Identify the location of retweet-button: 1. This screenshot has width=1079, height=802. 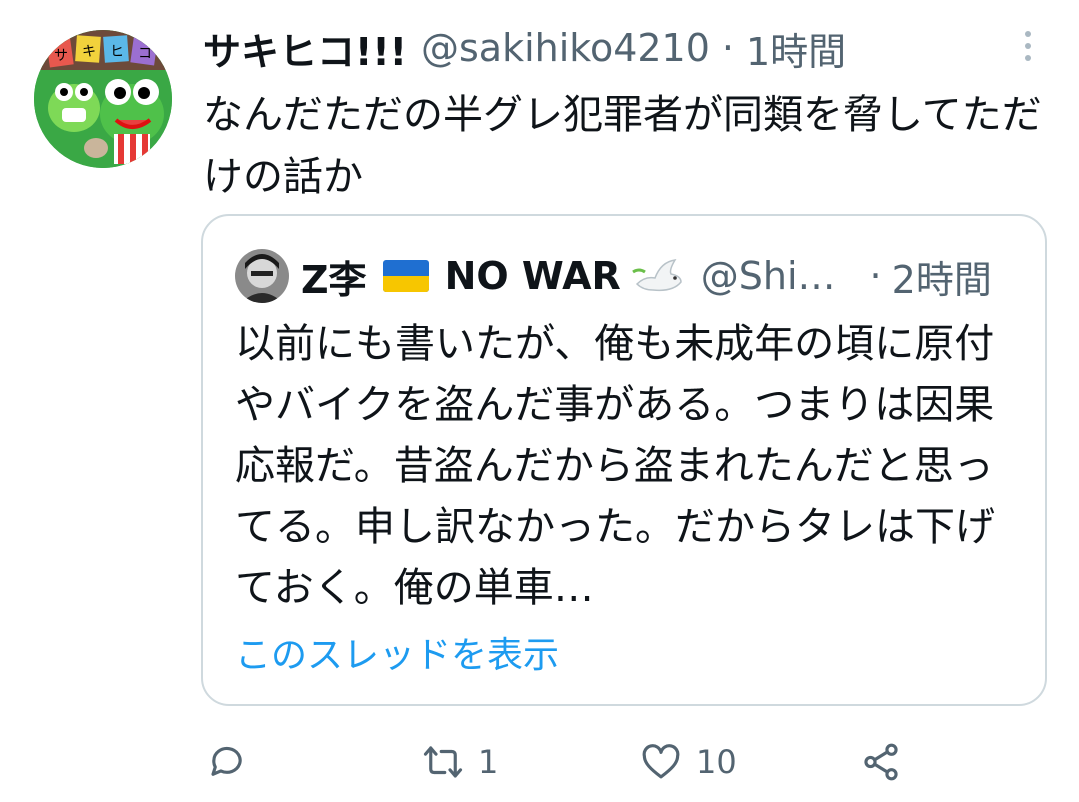
(460, 762).